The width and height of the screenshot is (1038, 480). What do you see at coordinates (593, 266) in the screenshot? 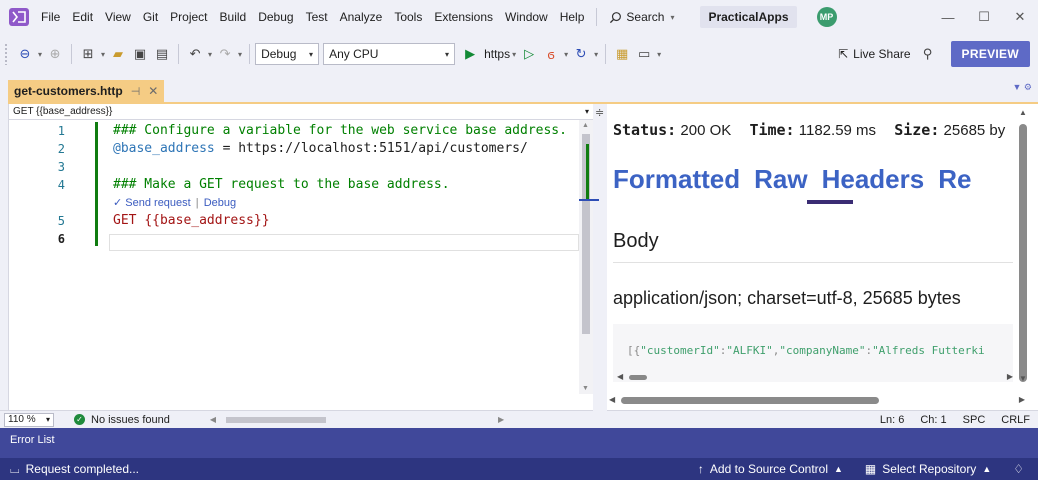
I see `pane-splitter: ≑` at bounding box center [593, 266].